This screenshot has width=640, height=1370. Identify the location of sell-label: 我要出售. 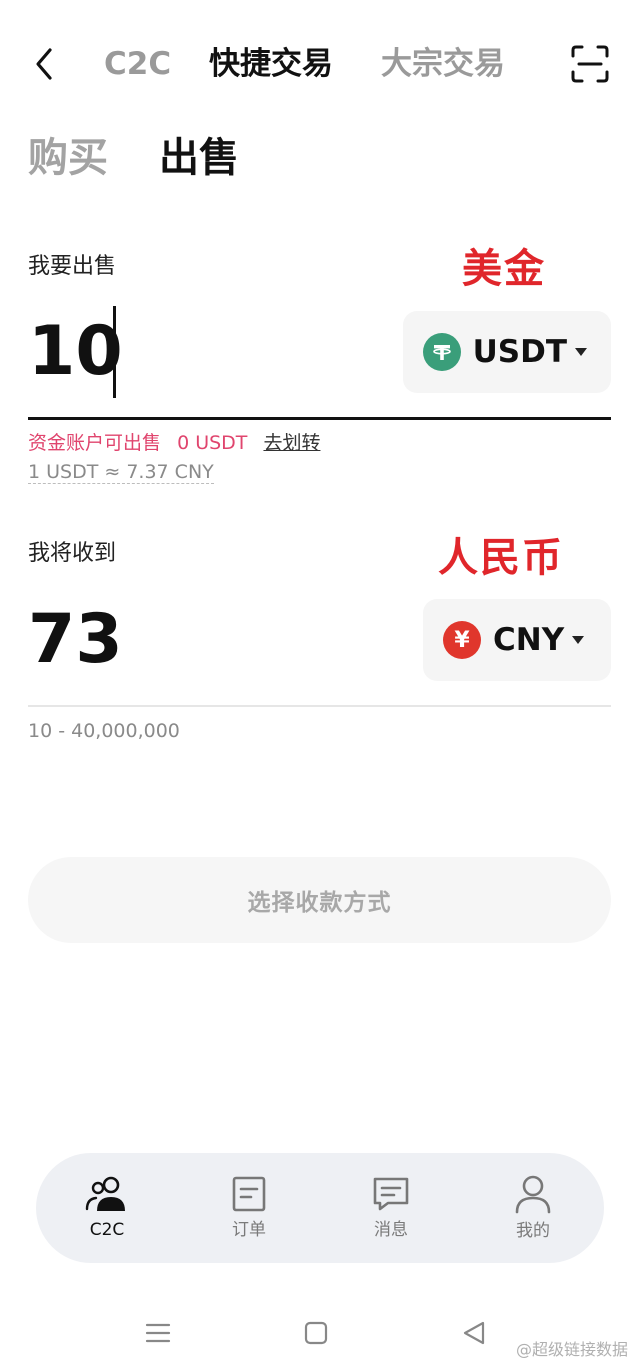
(72, 266).